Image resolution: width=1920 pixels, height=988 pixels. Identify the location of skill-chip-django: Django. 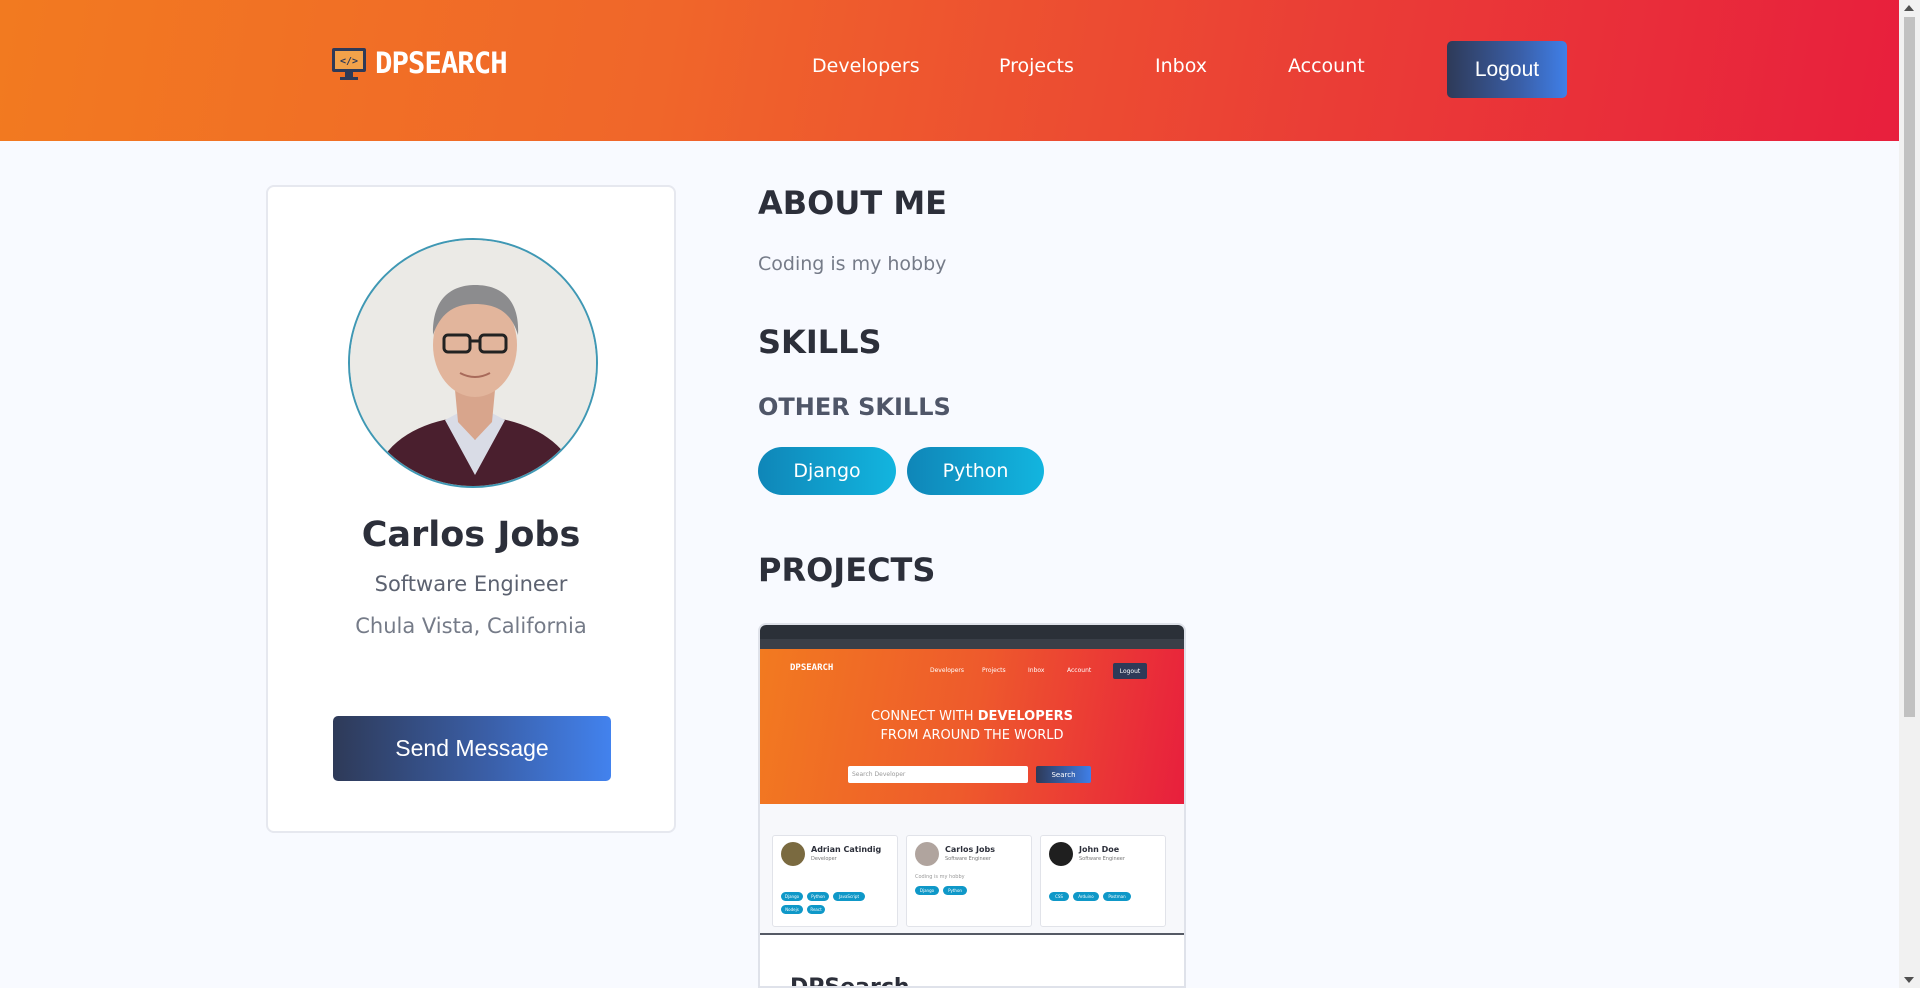
(827, 471).